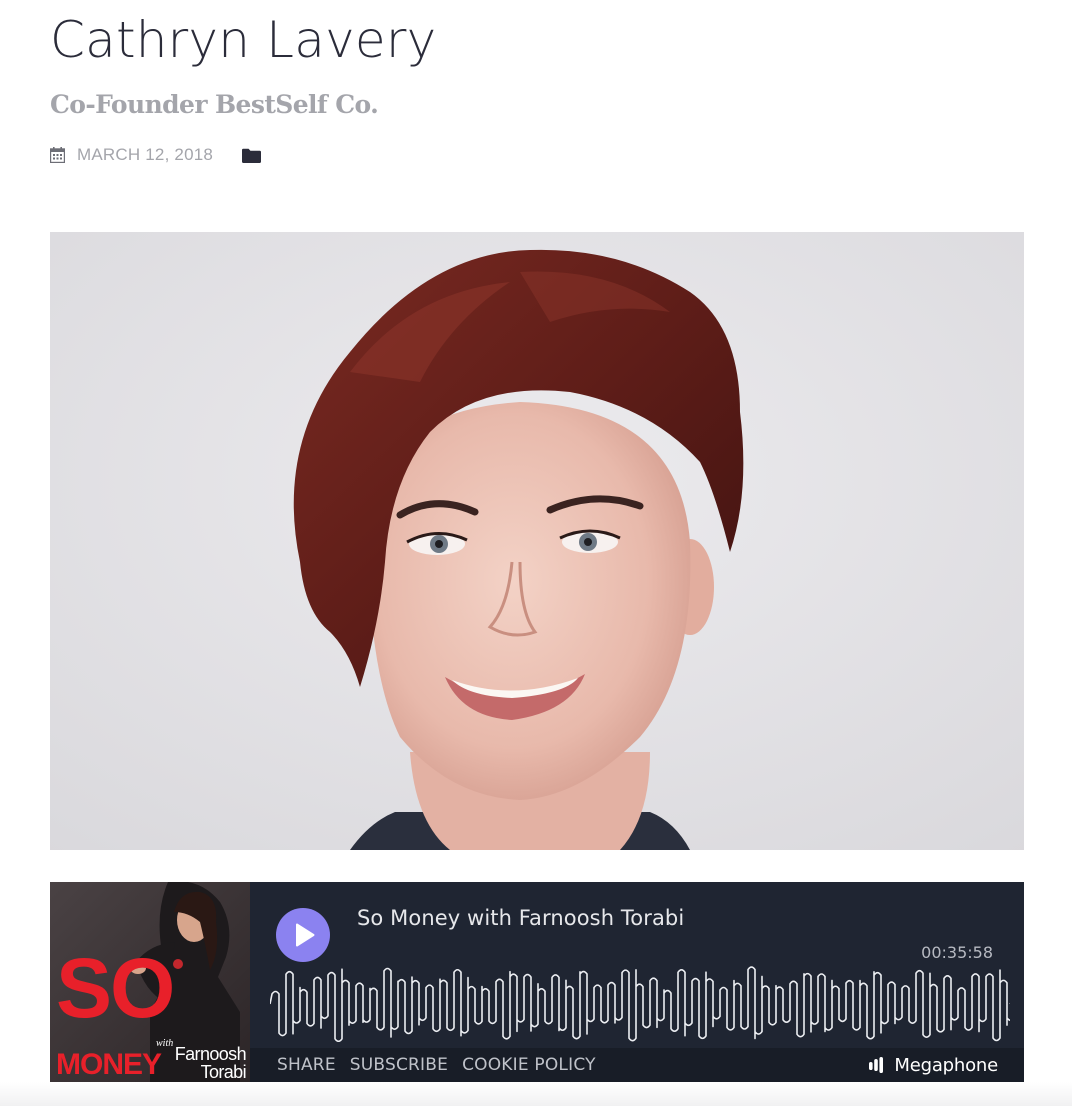 This screenshot has height=1106, width=1072. Describe the element at coordinates (957, 952) in the screenshot. I see `episode-duration: 00:35:58` at that location.